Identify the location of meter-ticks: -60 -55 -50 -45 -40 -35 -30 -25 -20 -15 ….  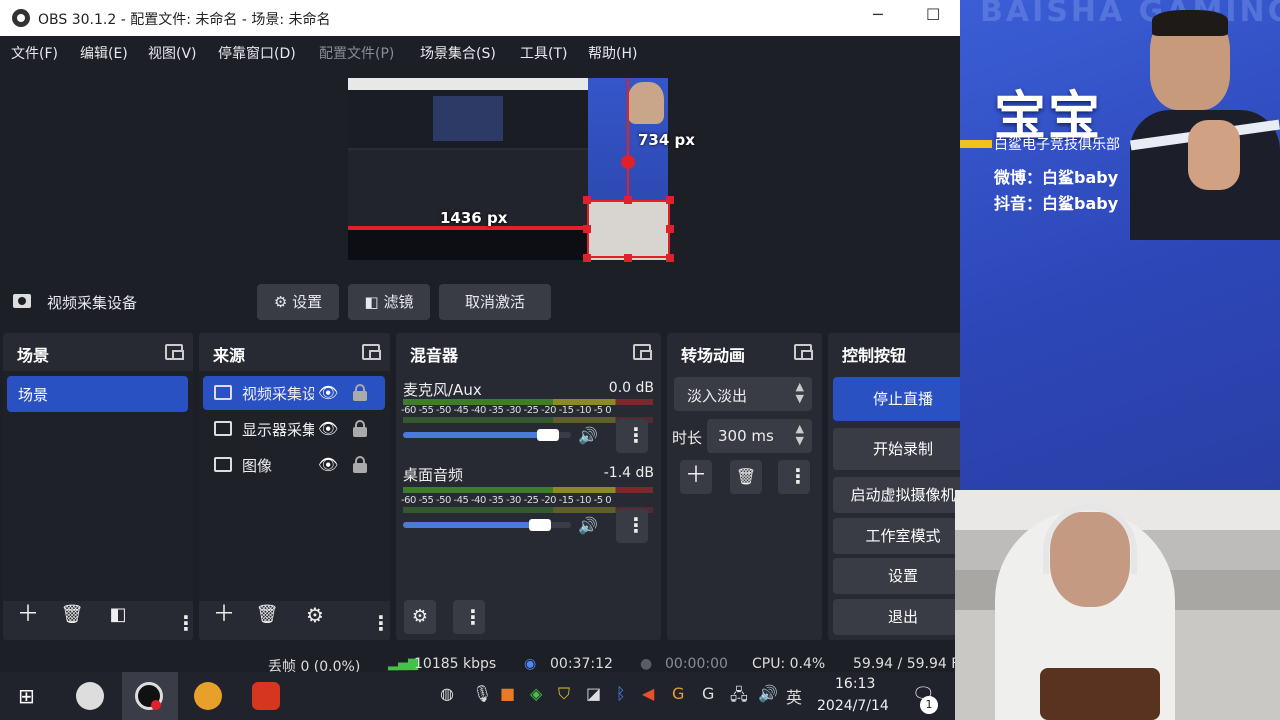
(506, 410).